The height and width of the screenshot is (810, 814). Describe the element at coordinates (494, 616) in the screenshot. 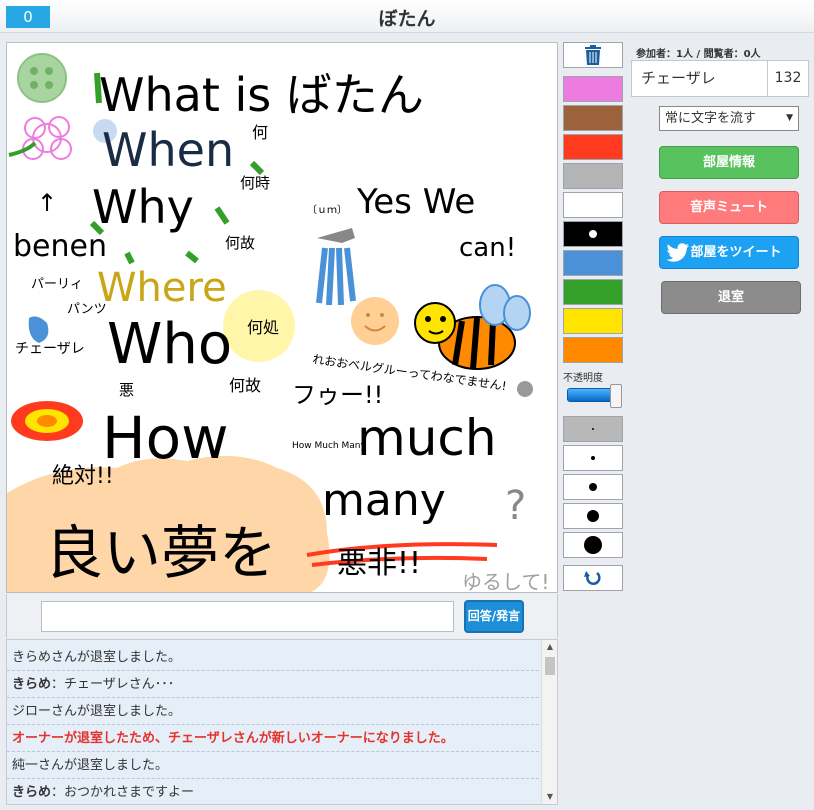

I see `answer-submit-button: 回答/発言` at that location.